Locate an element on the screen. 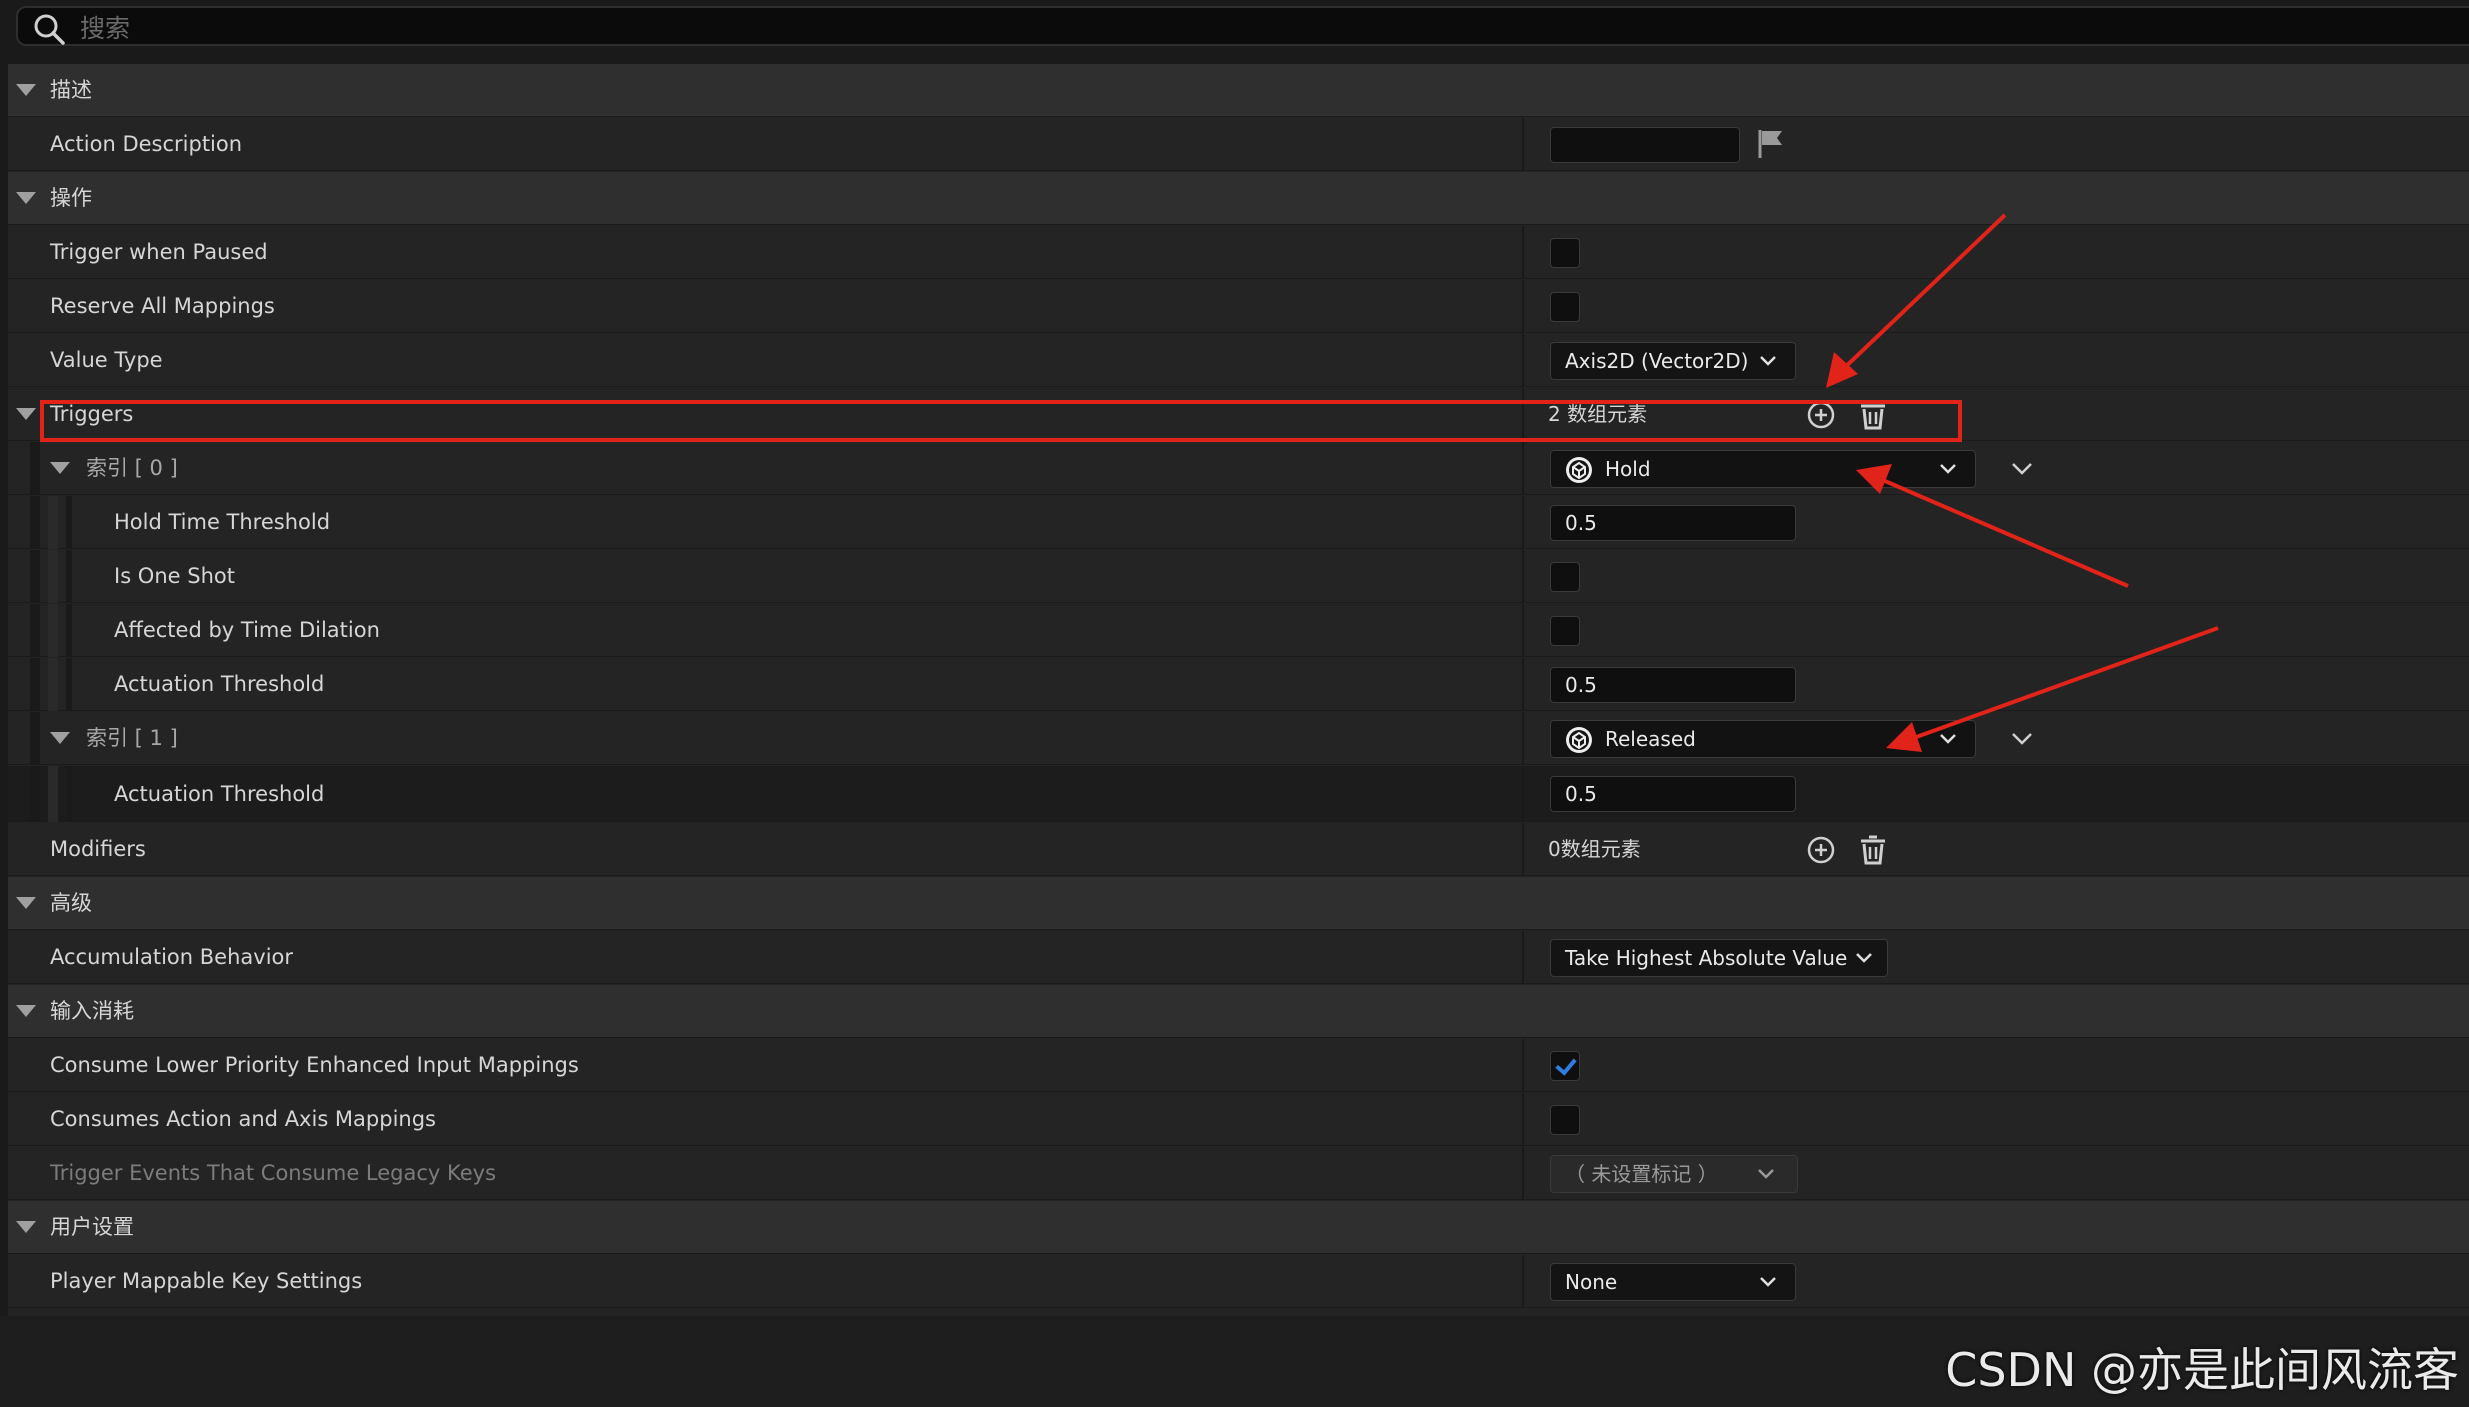  property-label: Trigger Events That Consume Legacy Keys is located at coordinates (273, 1173).